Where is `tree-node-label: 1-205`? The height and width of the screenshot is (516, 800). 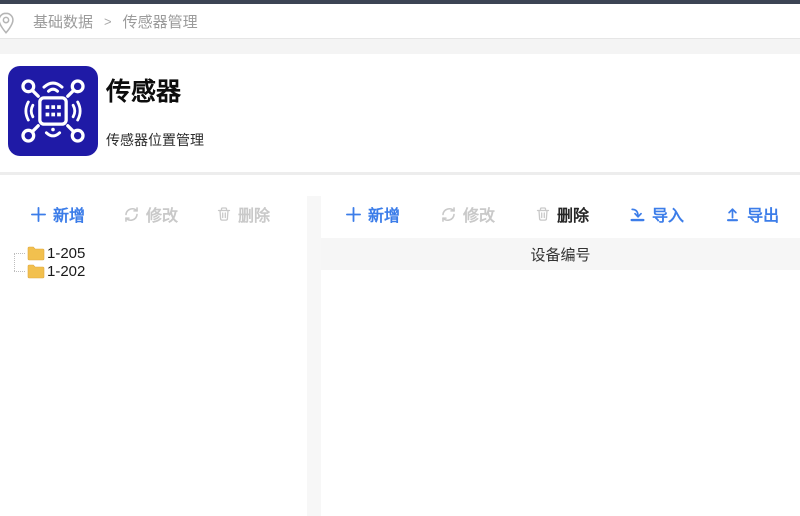
tree-node-label: 1-205 is located at coordinates (66, 253).